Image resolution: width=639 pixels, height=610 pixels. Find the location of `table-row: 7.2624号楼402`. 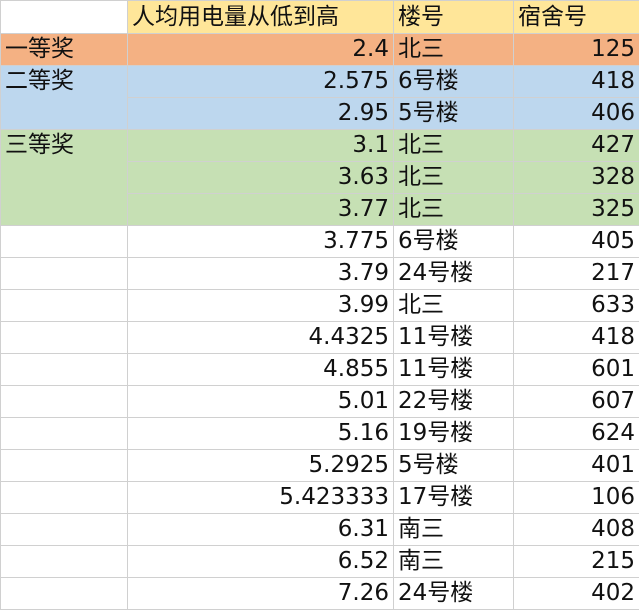

table-row: 7.2624号楼402 is located at coordinates (320, 594).